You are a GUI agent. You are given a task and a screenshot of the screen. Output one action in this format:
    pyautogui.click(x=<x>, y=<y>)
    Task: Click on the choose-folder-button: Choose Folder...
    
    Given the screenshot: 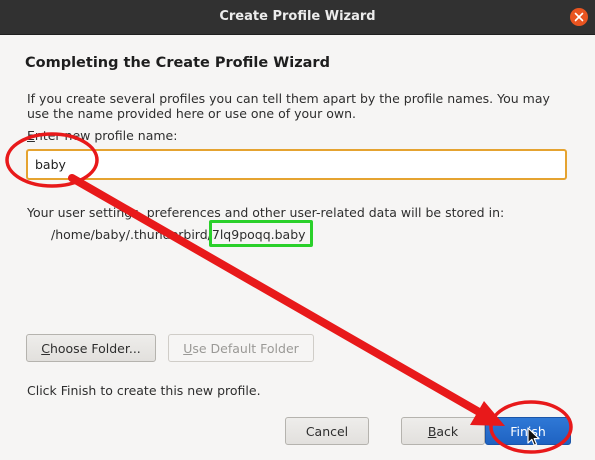 What is the action you would take?
    pyautogui.click(x=91, y=348)
    